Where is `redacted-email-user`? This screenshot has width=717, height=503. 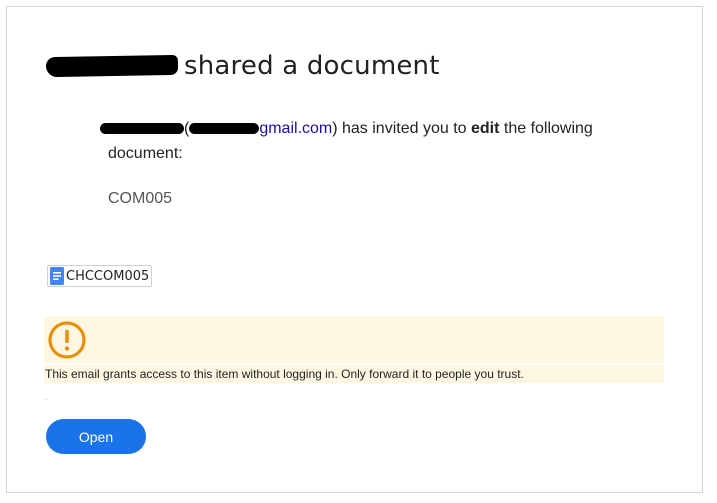 redacted-email-user is located at coordinates (224, 129).